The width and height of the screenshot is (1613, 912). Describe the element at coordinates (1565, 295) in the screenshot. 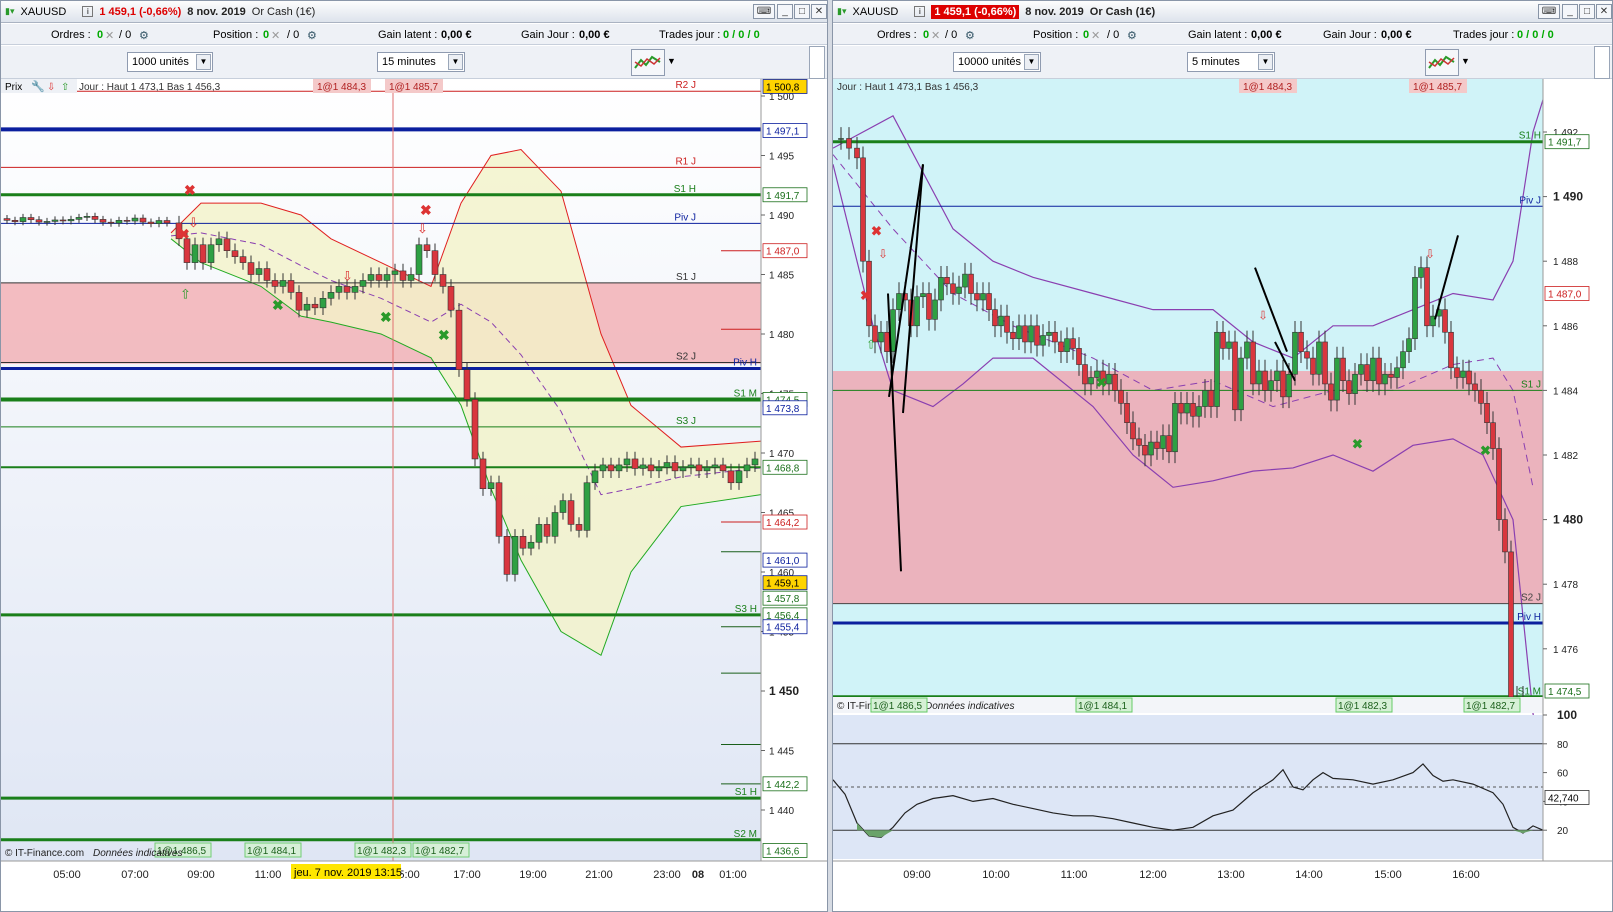

I see `price-tag-label: 1 487,0` at that location.